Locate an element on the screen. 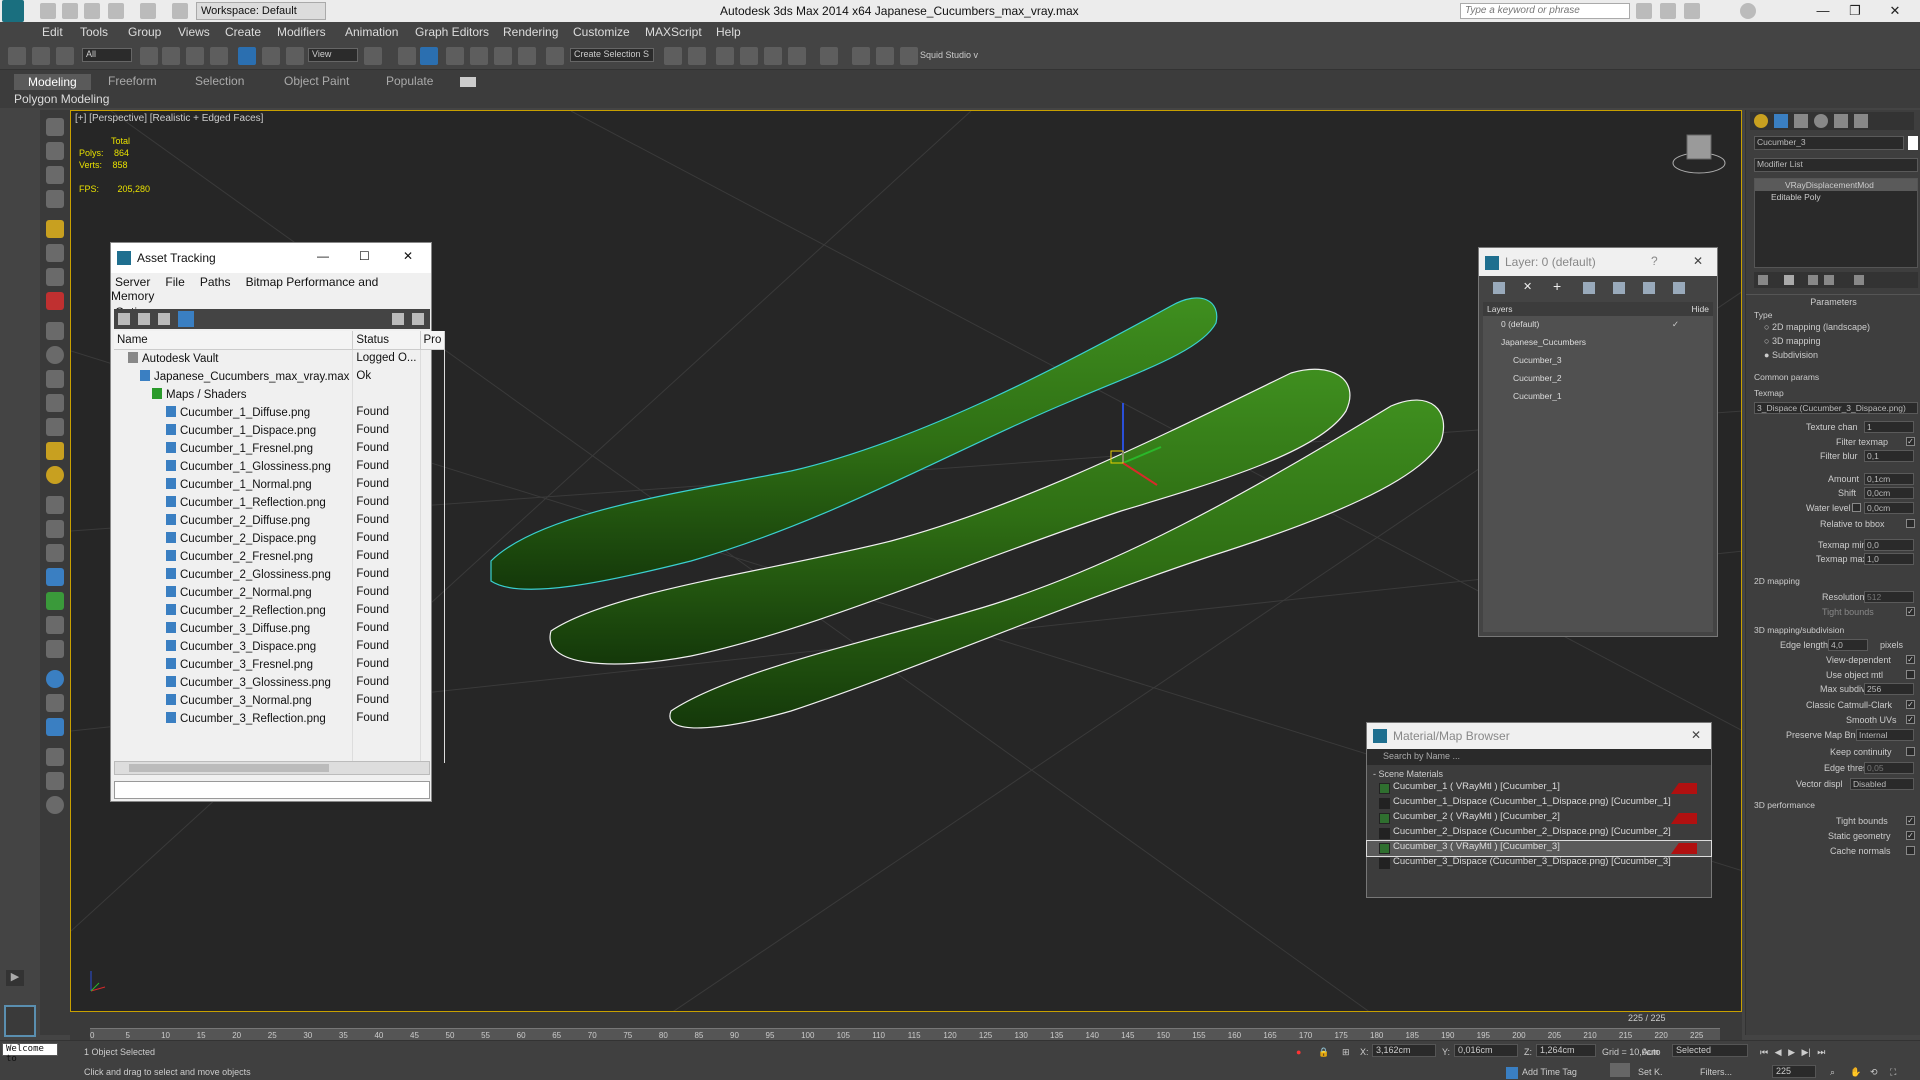  rectangle-selection-icon is located at coordinates (195, 56).